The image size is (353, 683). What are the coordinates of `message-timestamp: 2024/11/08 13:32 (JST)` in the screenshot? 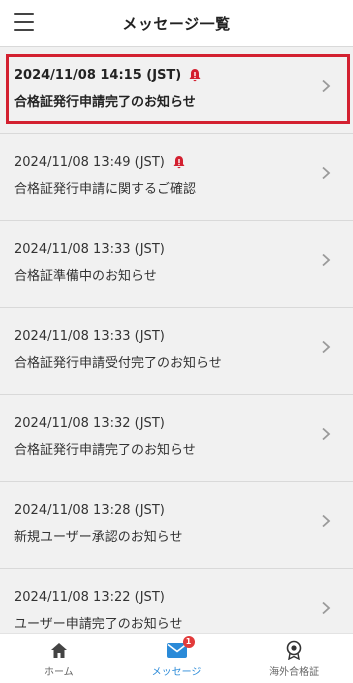 It's located at (89, 423).